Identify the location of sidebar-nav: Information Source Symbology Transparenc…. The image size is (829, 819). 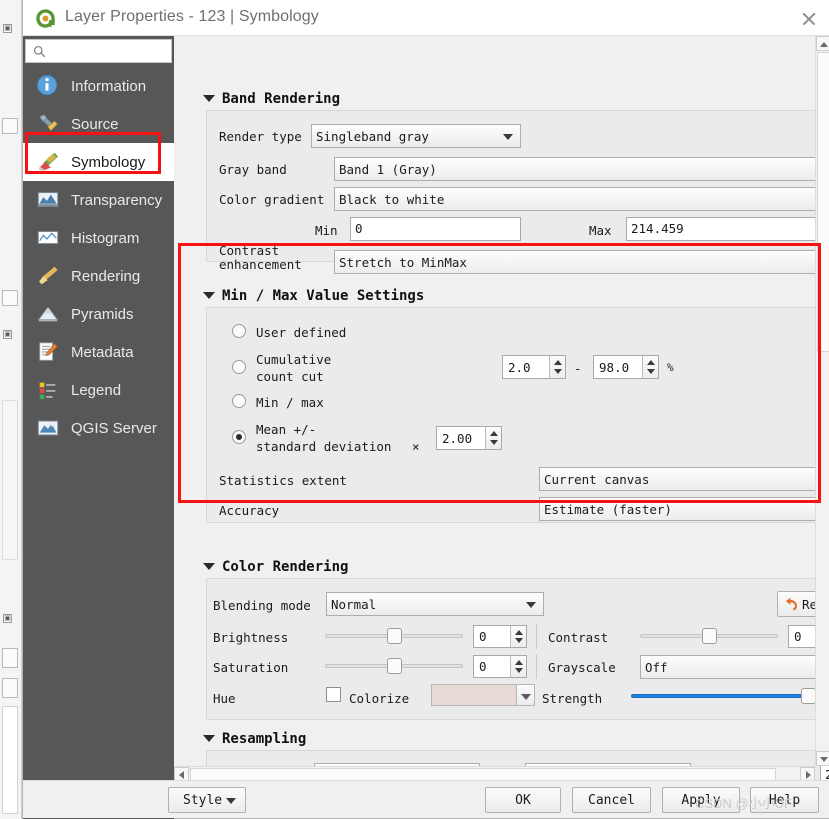
(98, 257).